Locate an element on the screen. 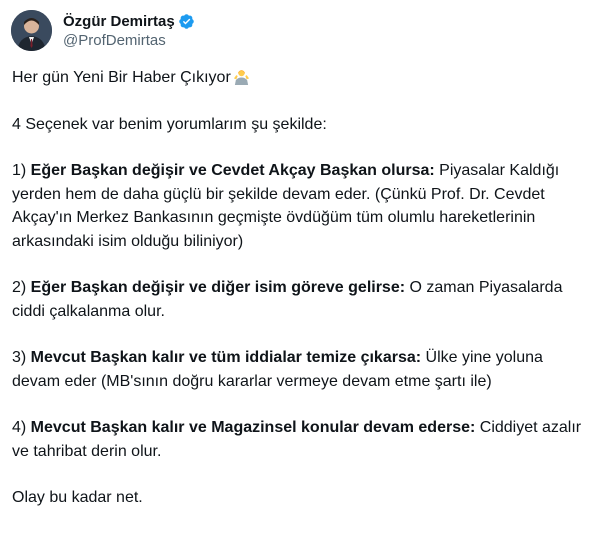 The width and height of the screenshot is (591, 553). option-2-number: 2) is located at coordinates (21, 287).